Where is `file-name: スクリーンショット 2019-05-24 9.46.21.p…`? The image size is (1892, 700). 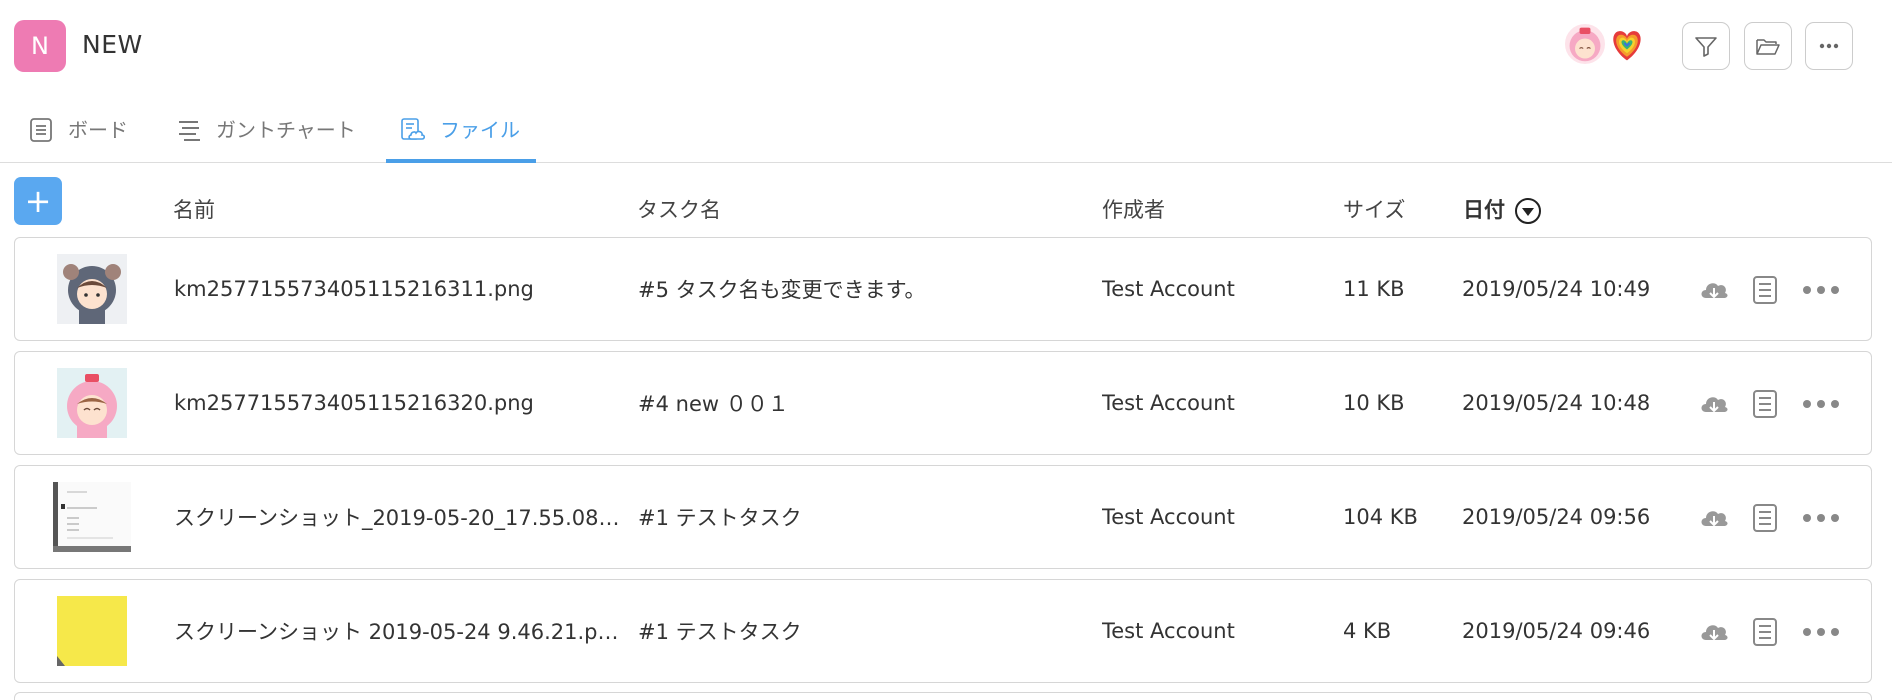 file-name: スクリーンショット 2019-05-24 9.46.21.p… is located at coordinates (399, 631).